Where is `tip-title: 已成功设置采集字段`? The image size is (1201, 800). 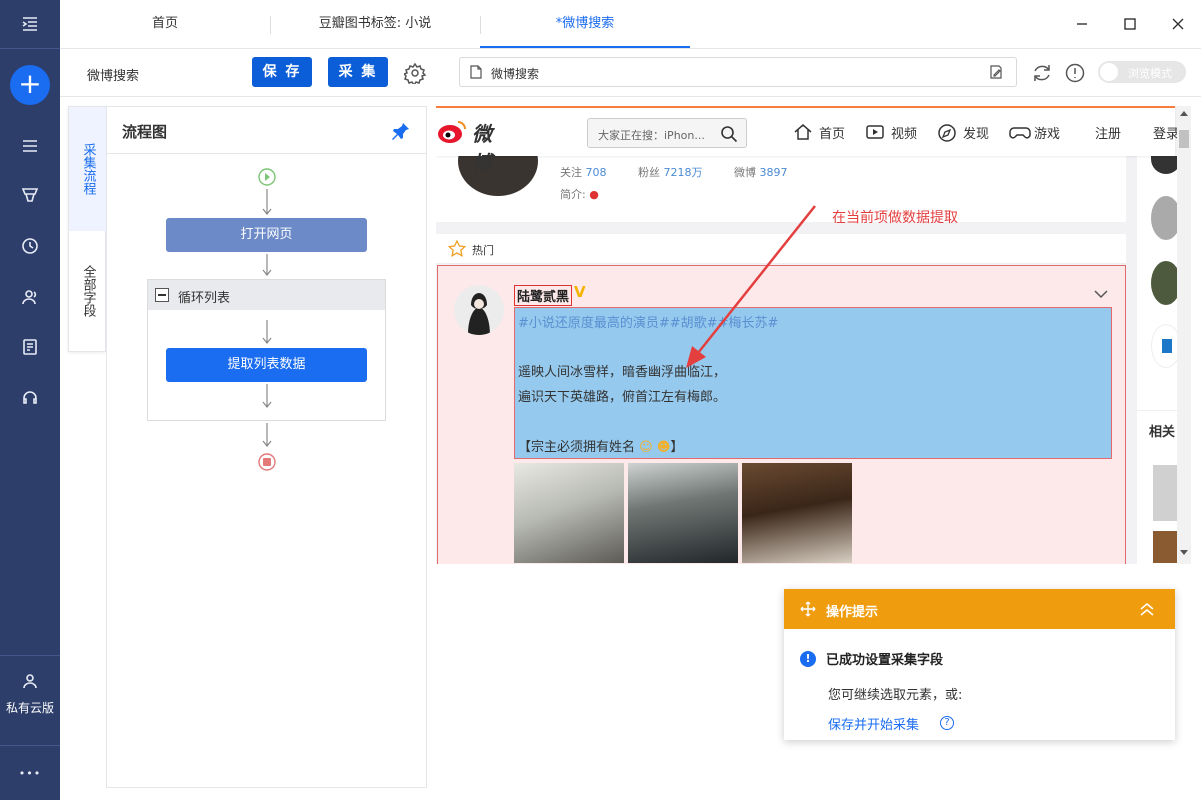
tip-title: 已成功设置采集字段 is located at coordinates (885, 660).